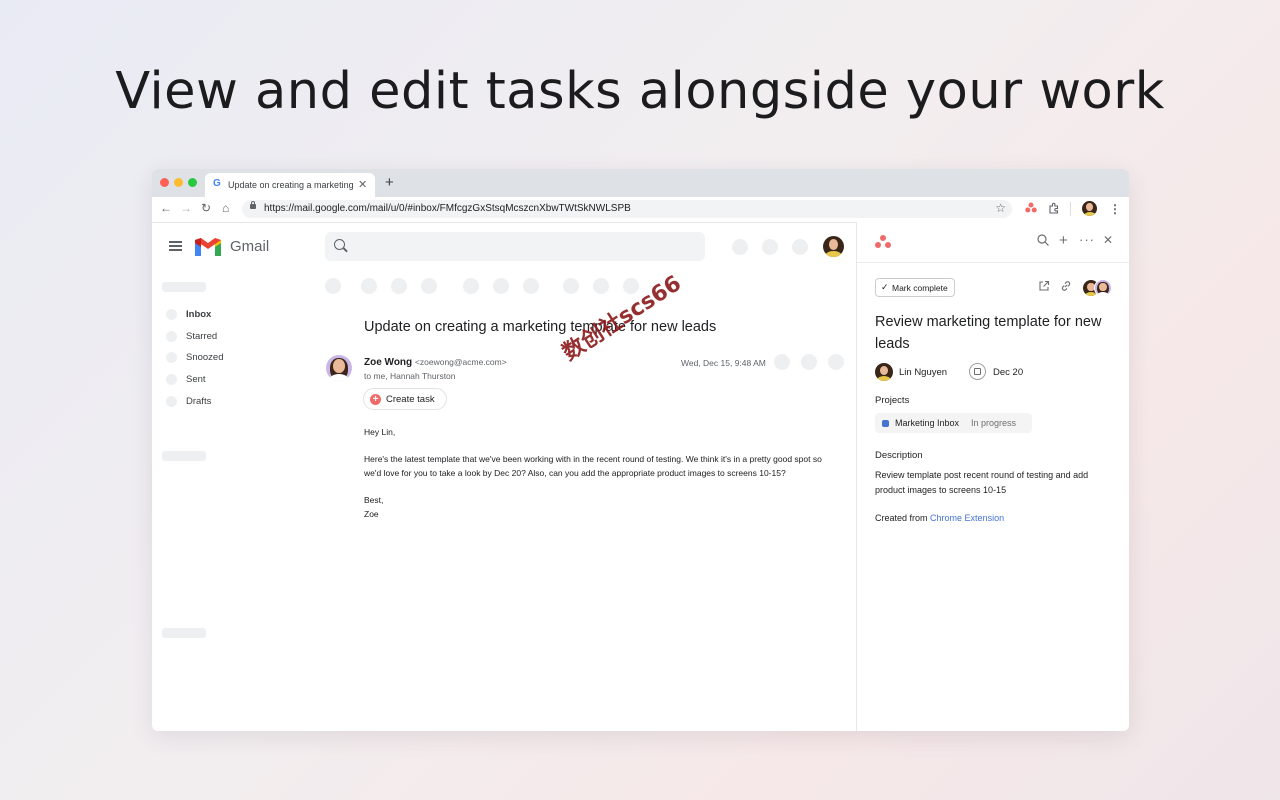  What do you see at coordinates (995, 333) in the screenshot?
I see `task-title: Review marketing template for new leads` at bounding box center [995, 333].